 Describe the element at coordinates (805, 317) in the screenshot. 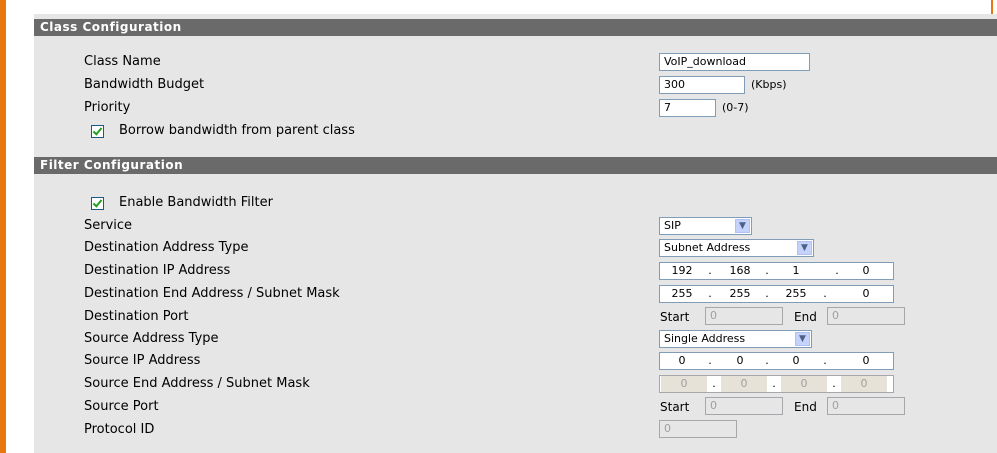

I see `dest-port-end-label: End` at that location.